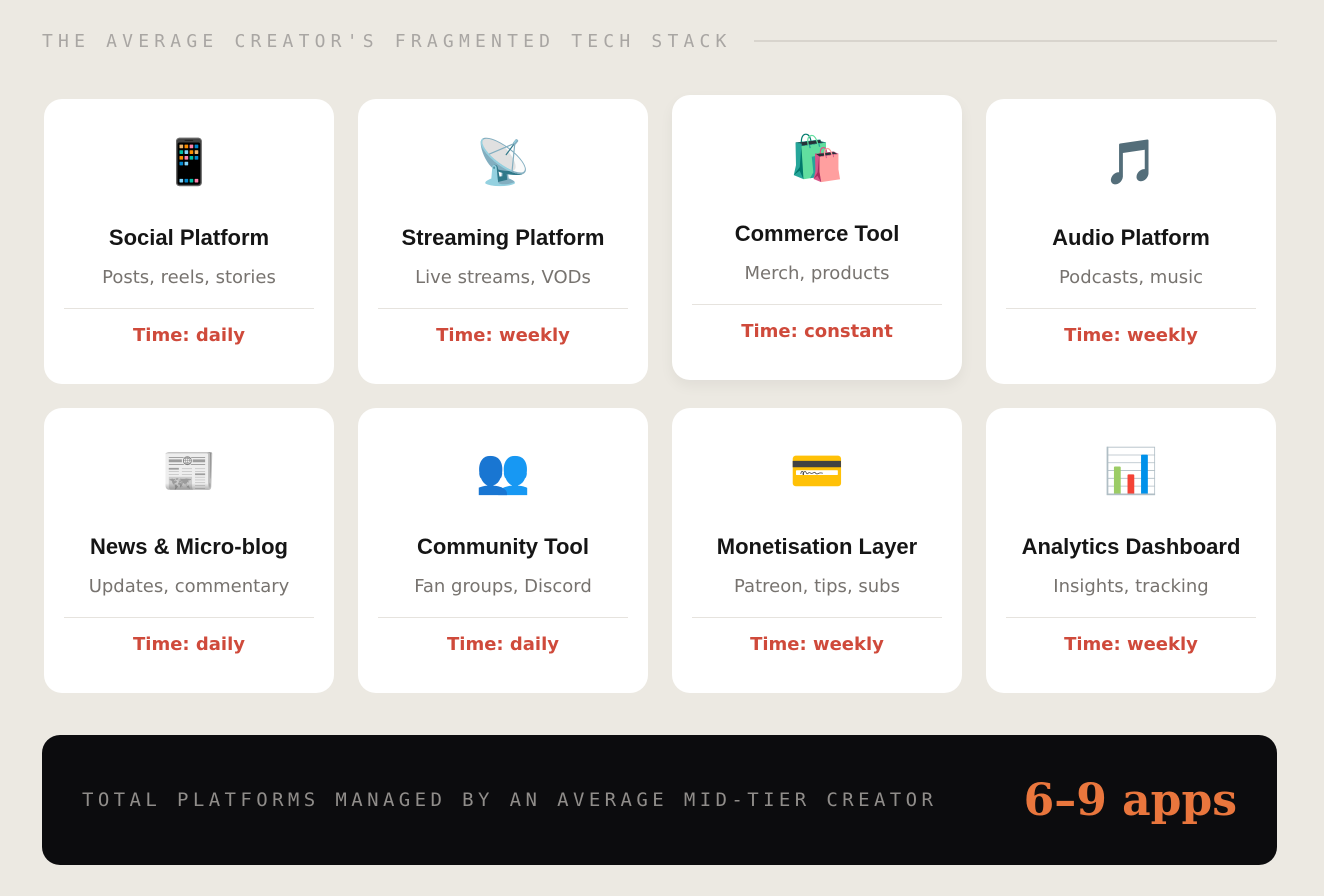  What do you see at coordinates (1131, 277) in the screenshot?
I see `card-subtitle: Podcasts, music` at bounding box center [1131, 277].